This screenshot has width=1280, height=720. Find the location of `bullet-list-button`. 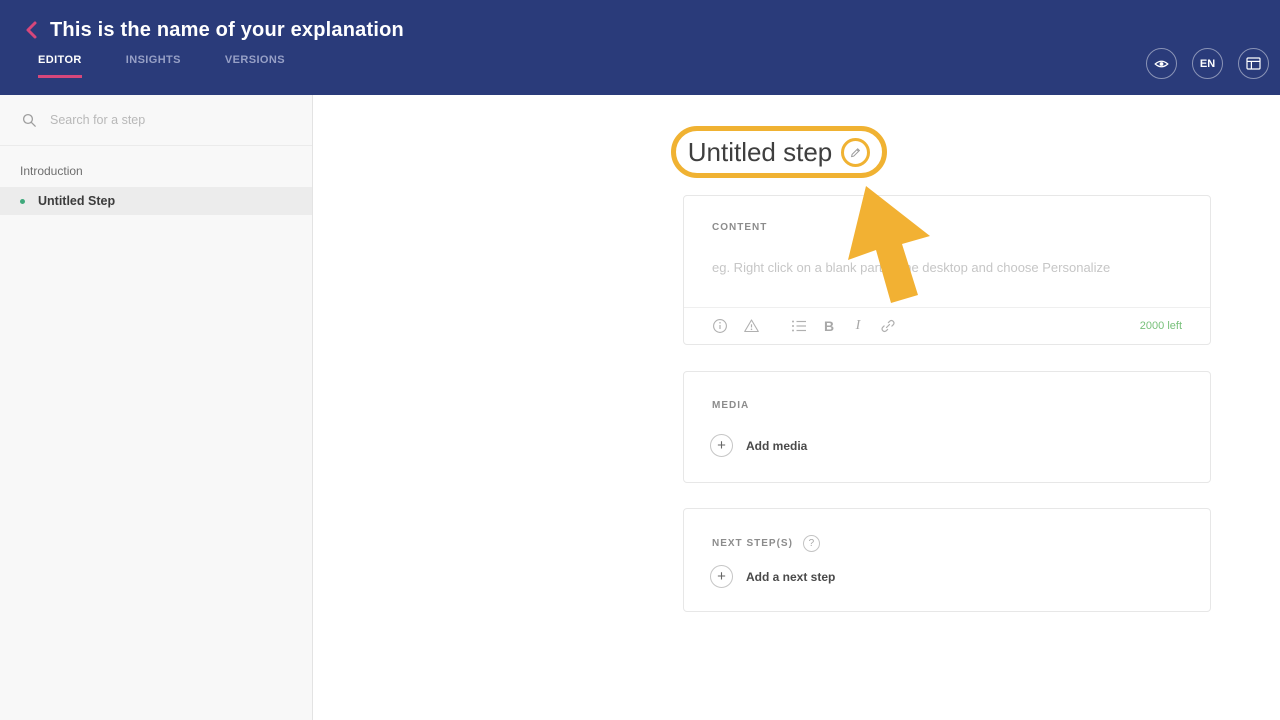

bullet-list-button is located at coordinates (799, 326).